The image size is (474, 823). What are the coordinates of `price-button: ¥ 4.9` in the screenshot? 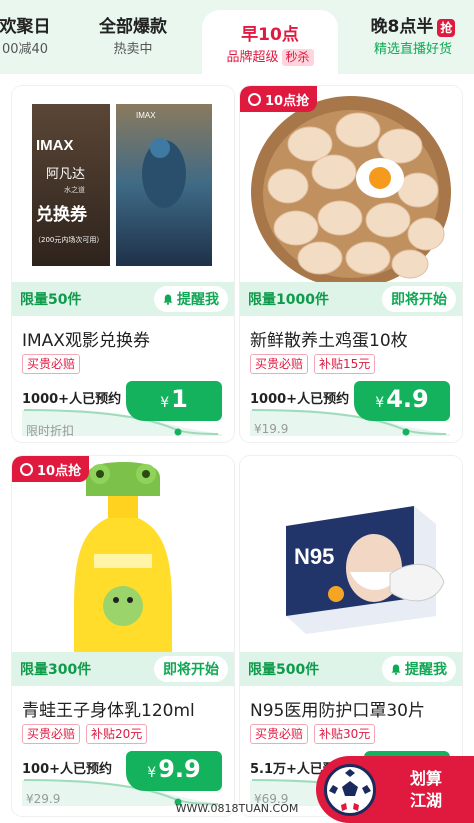 It's located at (402, 401).